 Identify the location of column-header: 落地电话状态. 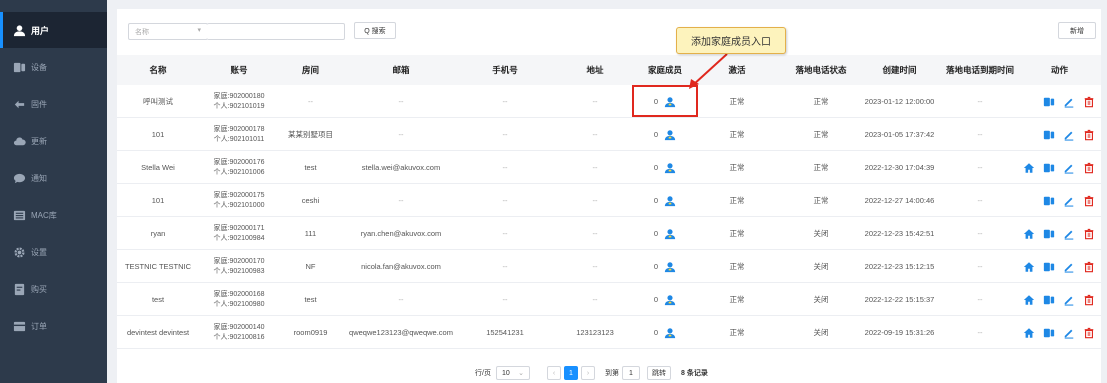
(821, 70).